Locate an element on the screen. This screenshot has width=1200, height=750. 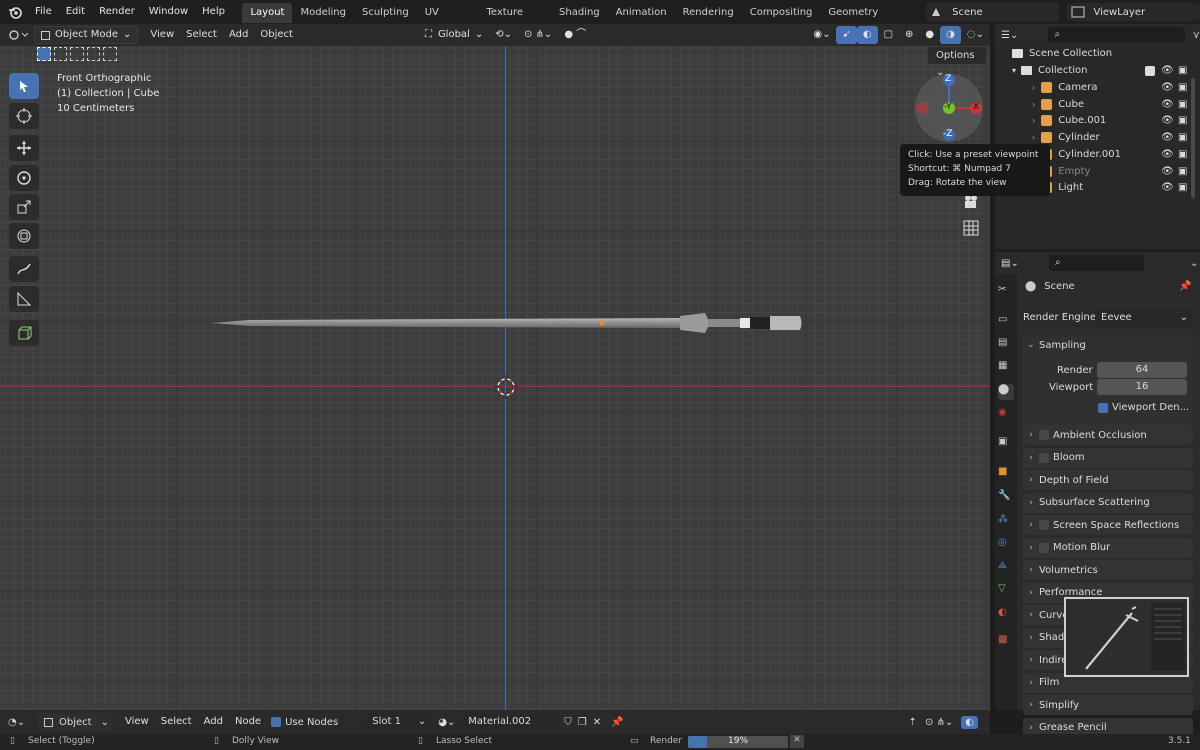
scene-tab-icon: ⬤ is located at coordinates (1006, 392).